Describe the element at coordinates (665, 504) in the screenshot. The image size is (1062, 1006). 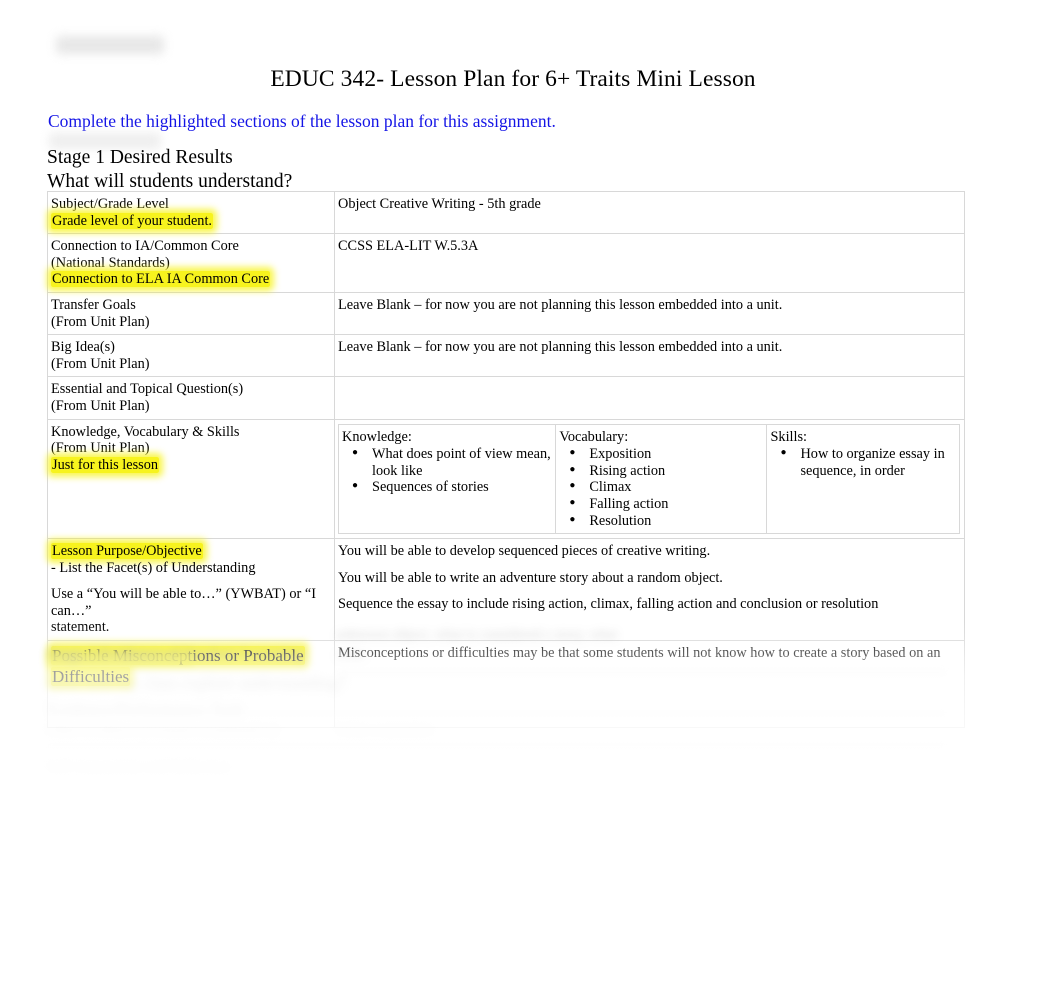
I see `list-item: Falling action` at that location.